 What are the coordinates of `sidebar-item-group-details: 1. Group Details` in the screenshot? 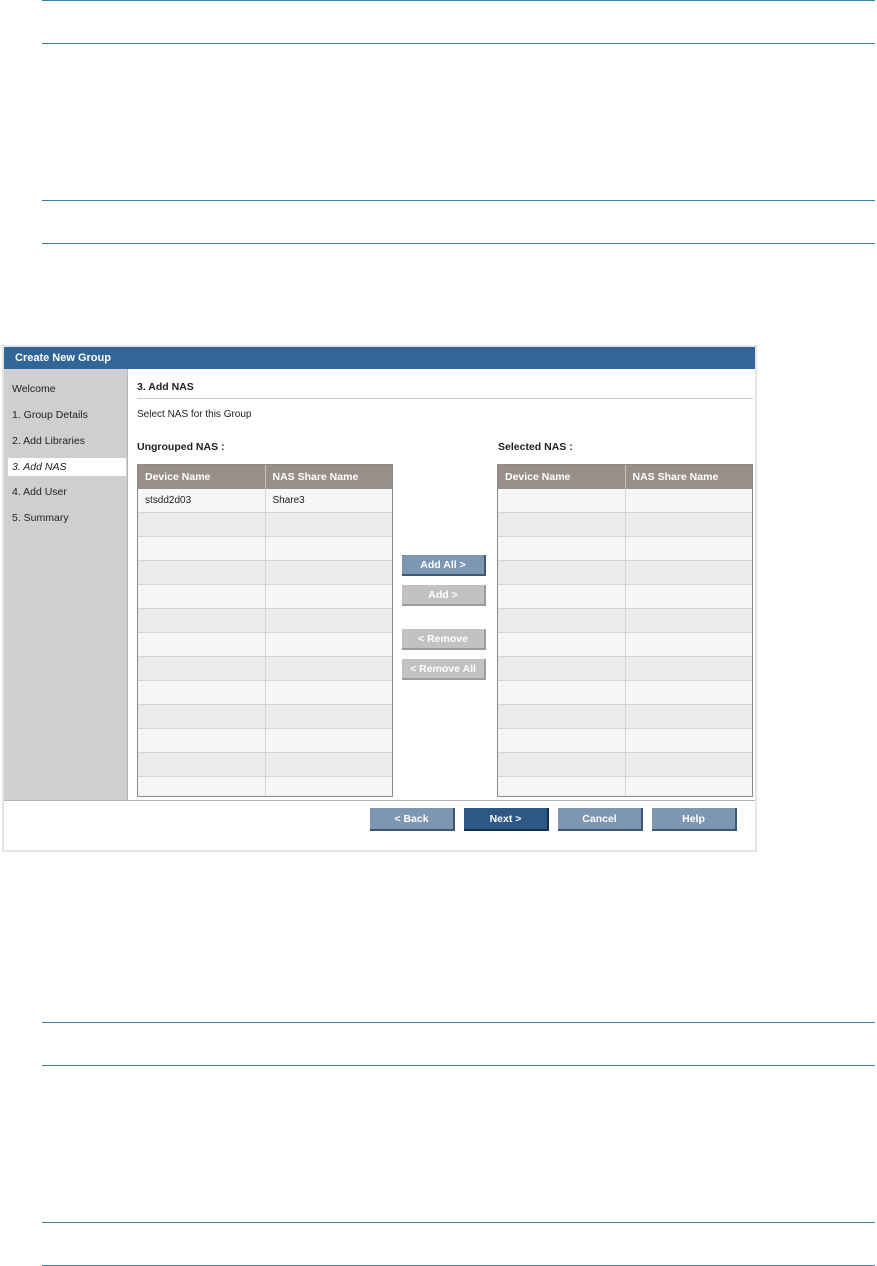 It's located at (67, 415).